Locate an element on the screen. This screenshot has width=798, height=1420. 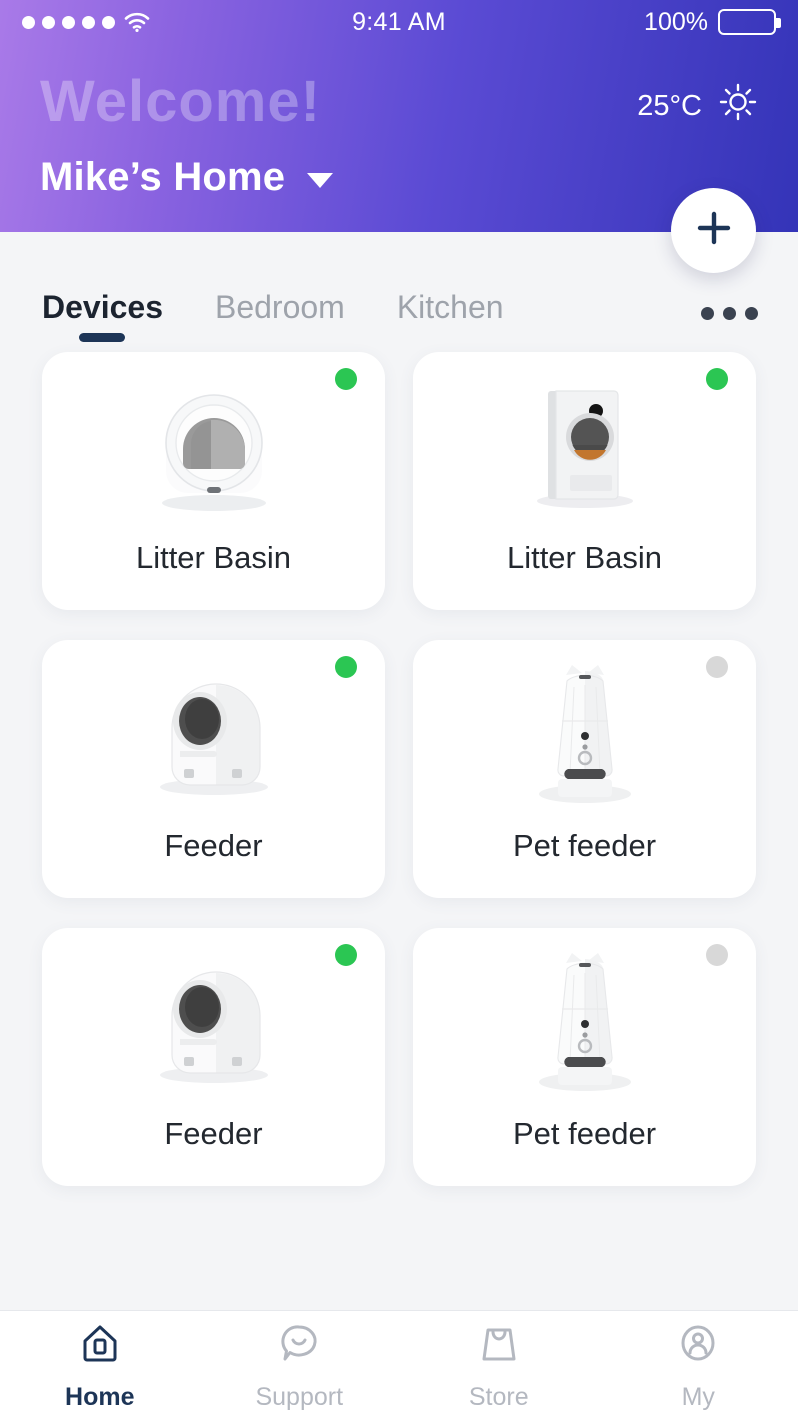
battery-full-icon is located at coordinates (749, 22).